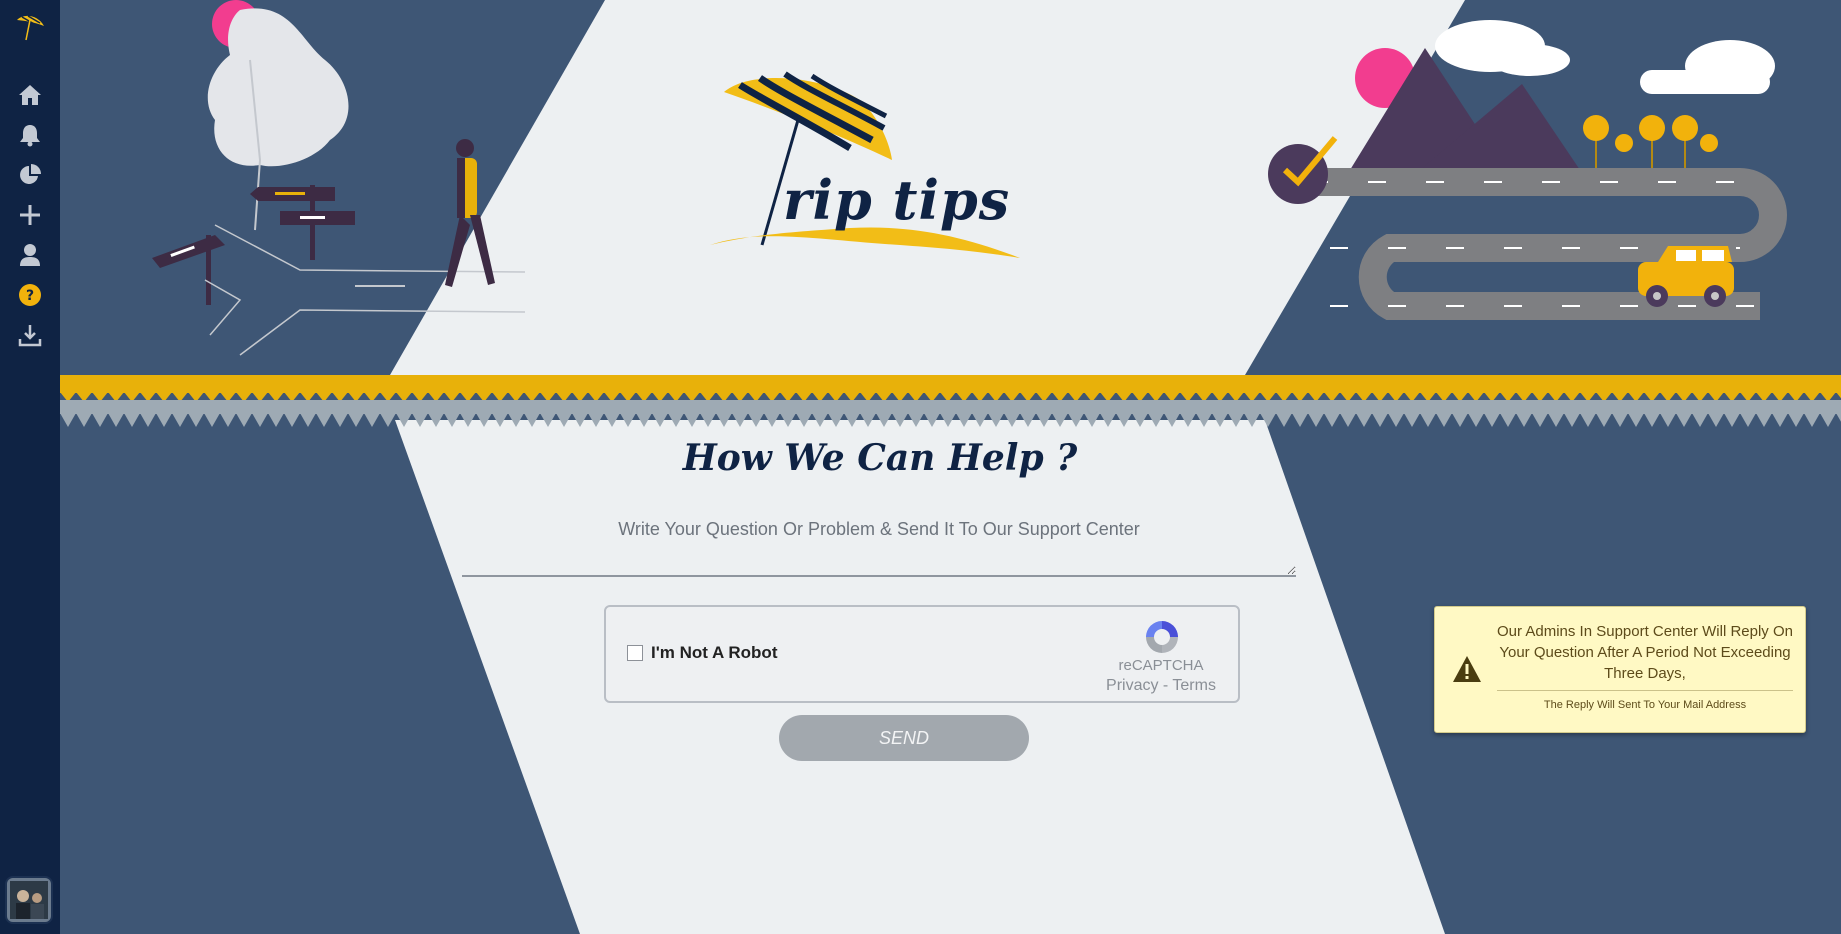  Describe the element at coordinates (30, 255) in the screenshot. I see `user-icon` at that location.